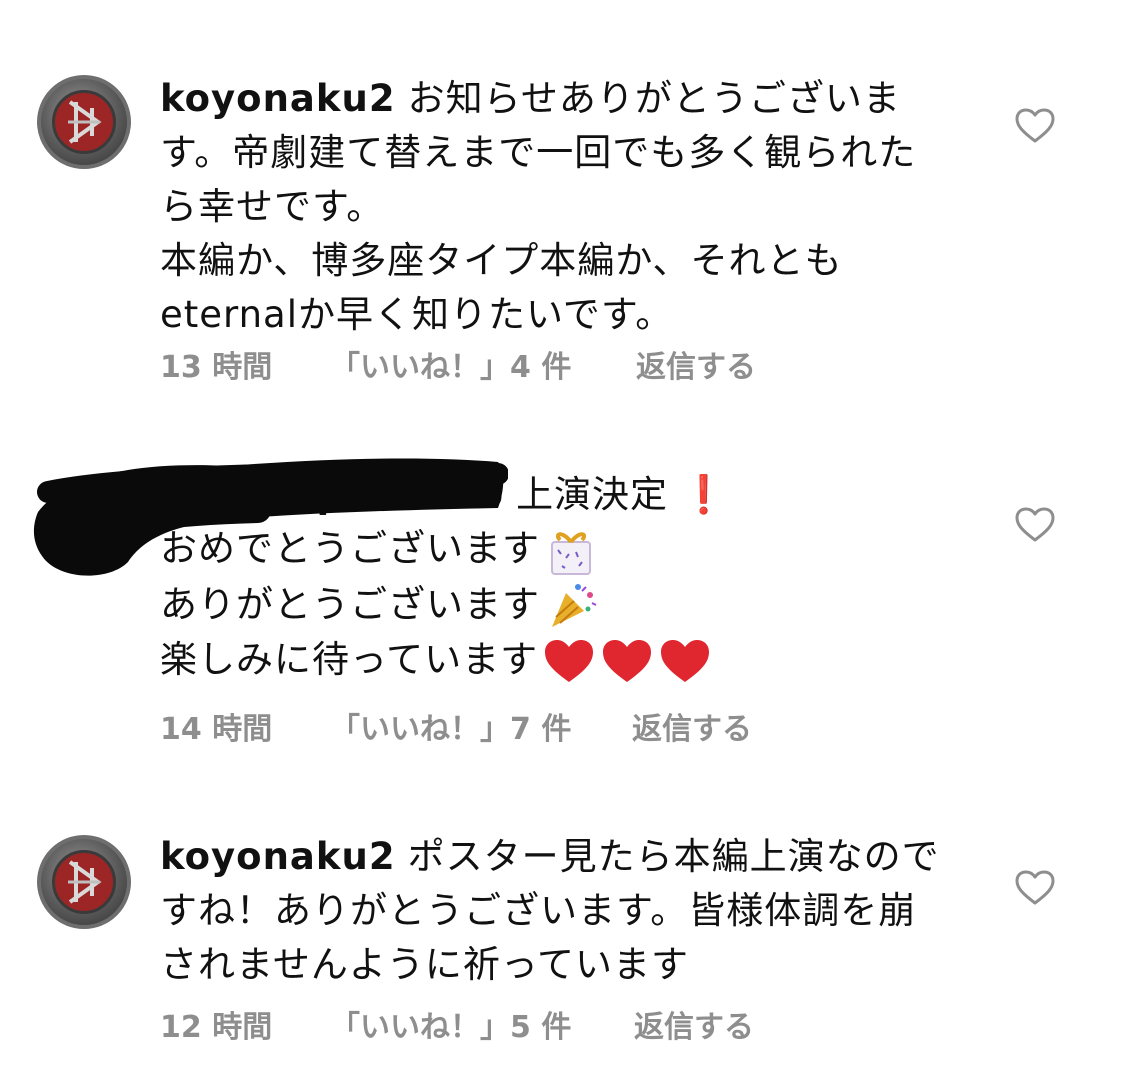 This screenshot has width=1124, height=1084. What do you see at coordinates (654, 98) in the screenshot?
I see `comment-text-line: お知らせありがとうございま` at bounding box center [654, 98].